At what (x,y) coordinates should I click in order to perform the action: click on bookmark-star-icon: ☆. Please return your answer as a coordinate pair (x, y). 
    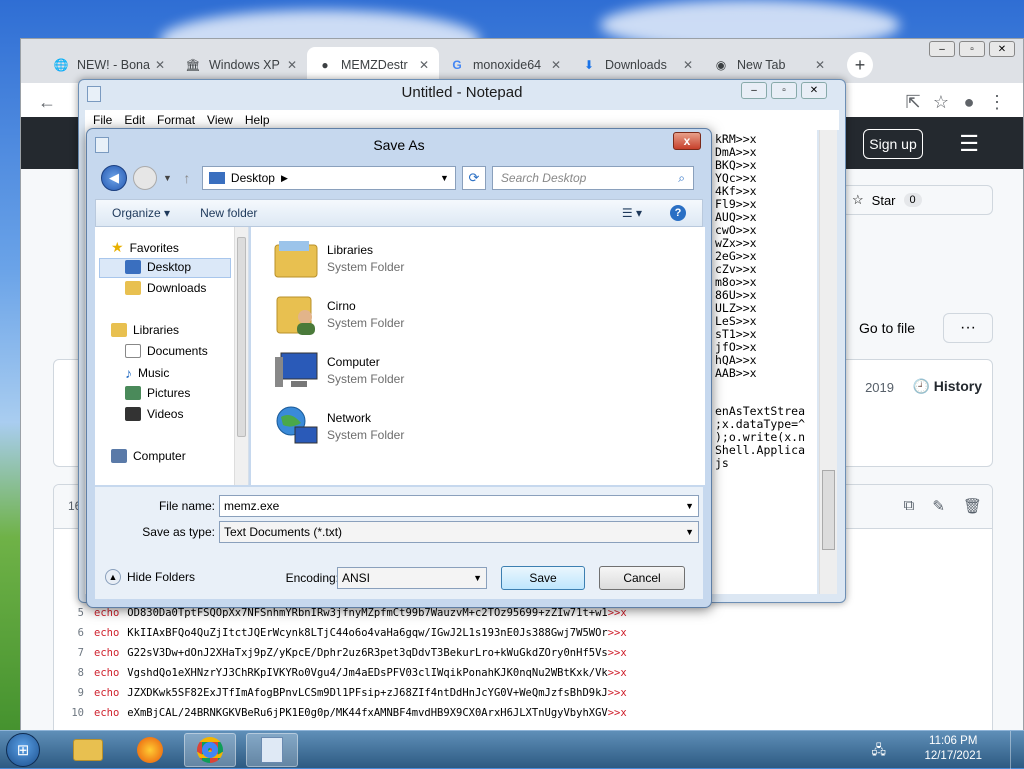
    Looking at the image, I should click on (941, 102).